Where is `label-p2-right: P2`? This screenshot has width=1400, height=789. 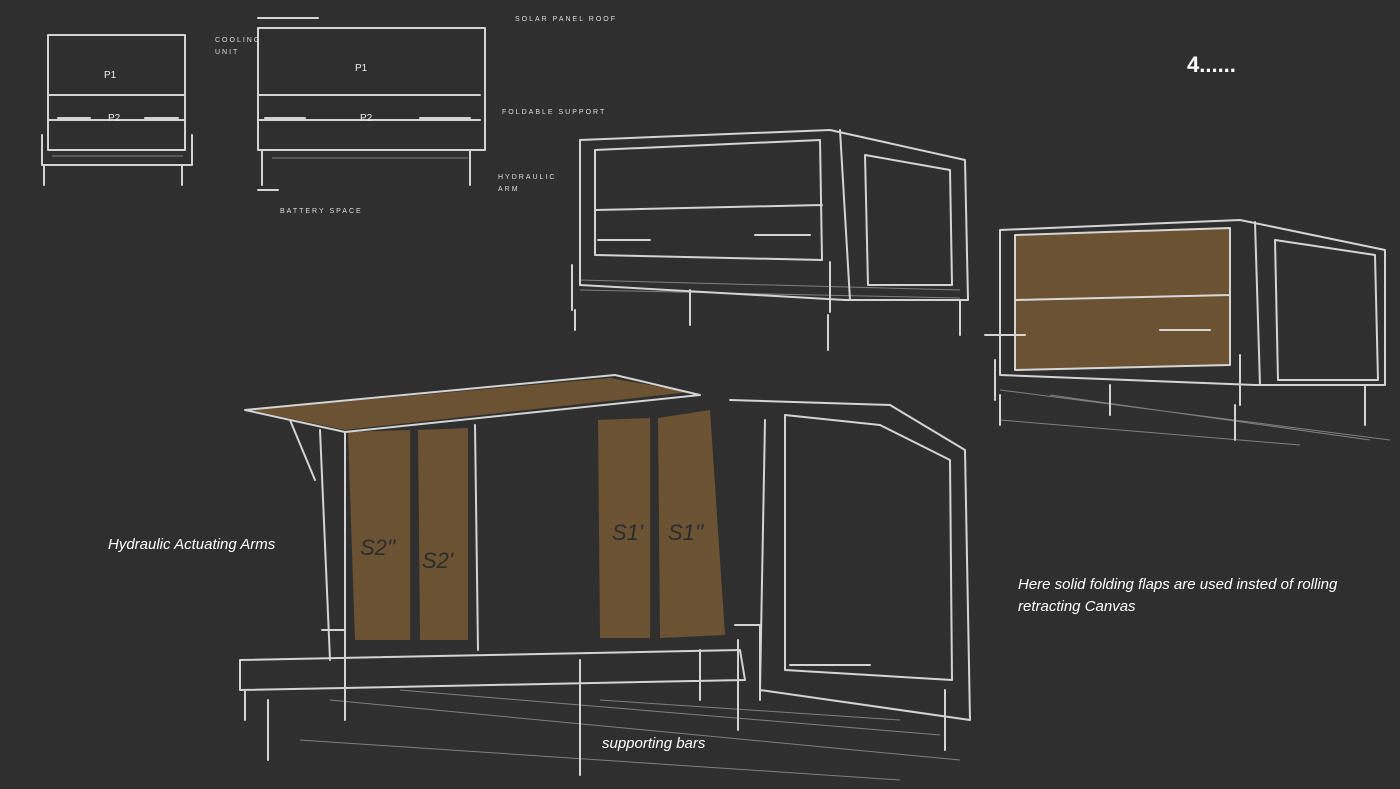
label-p2-right: P2 is located at coordinates (366, 118).